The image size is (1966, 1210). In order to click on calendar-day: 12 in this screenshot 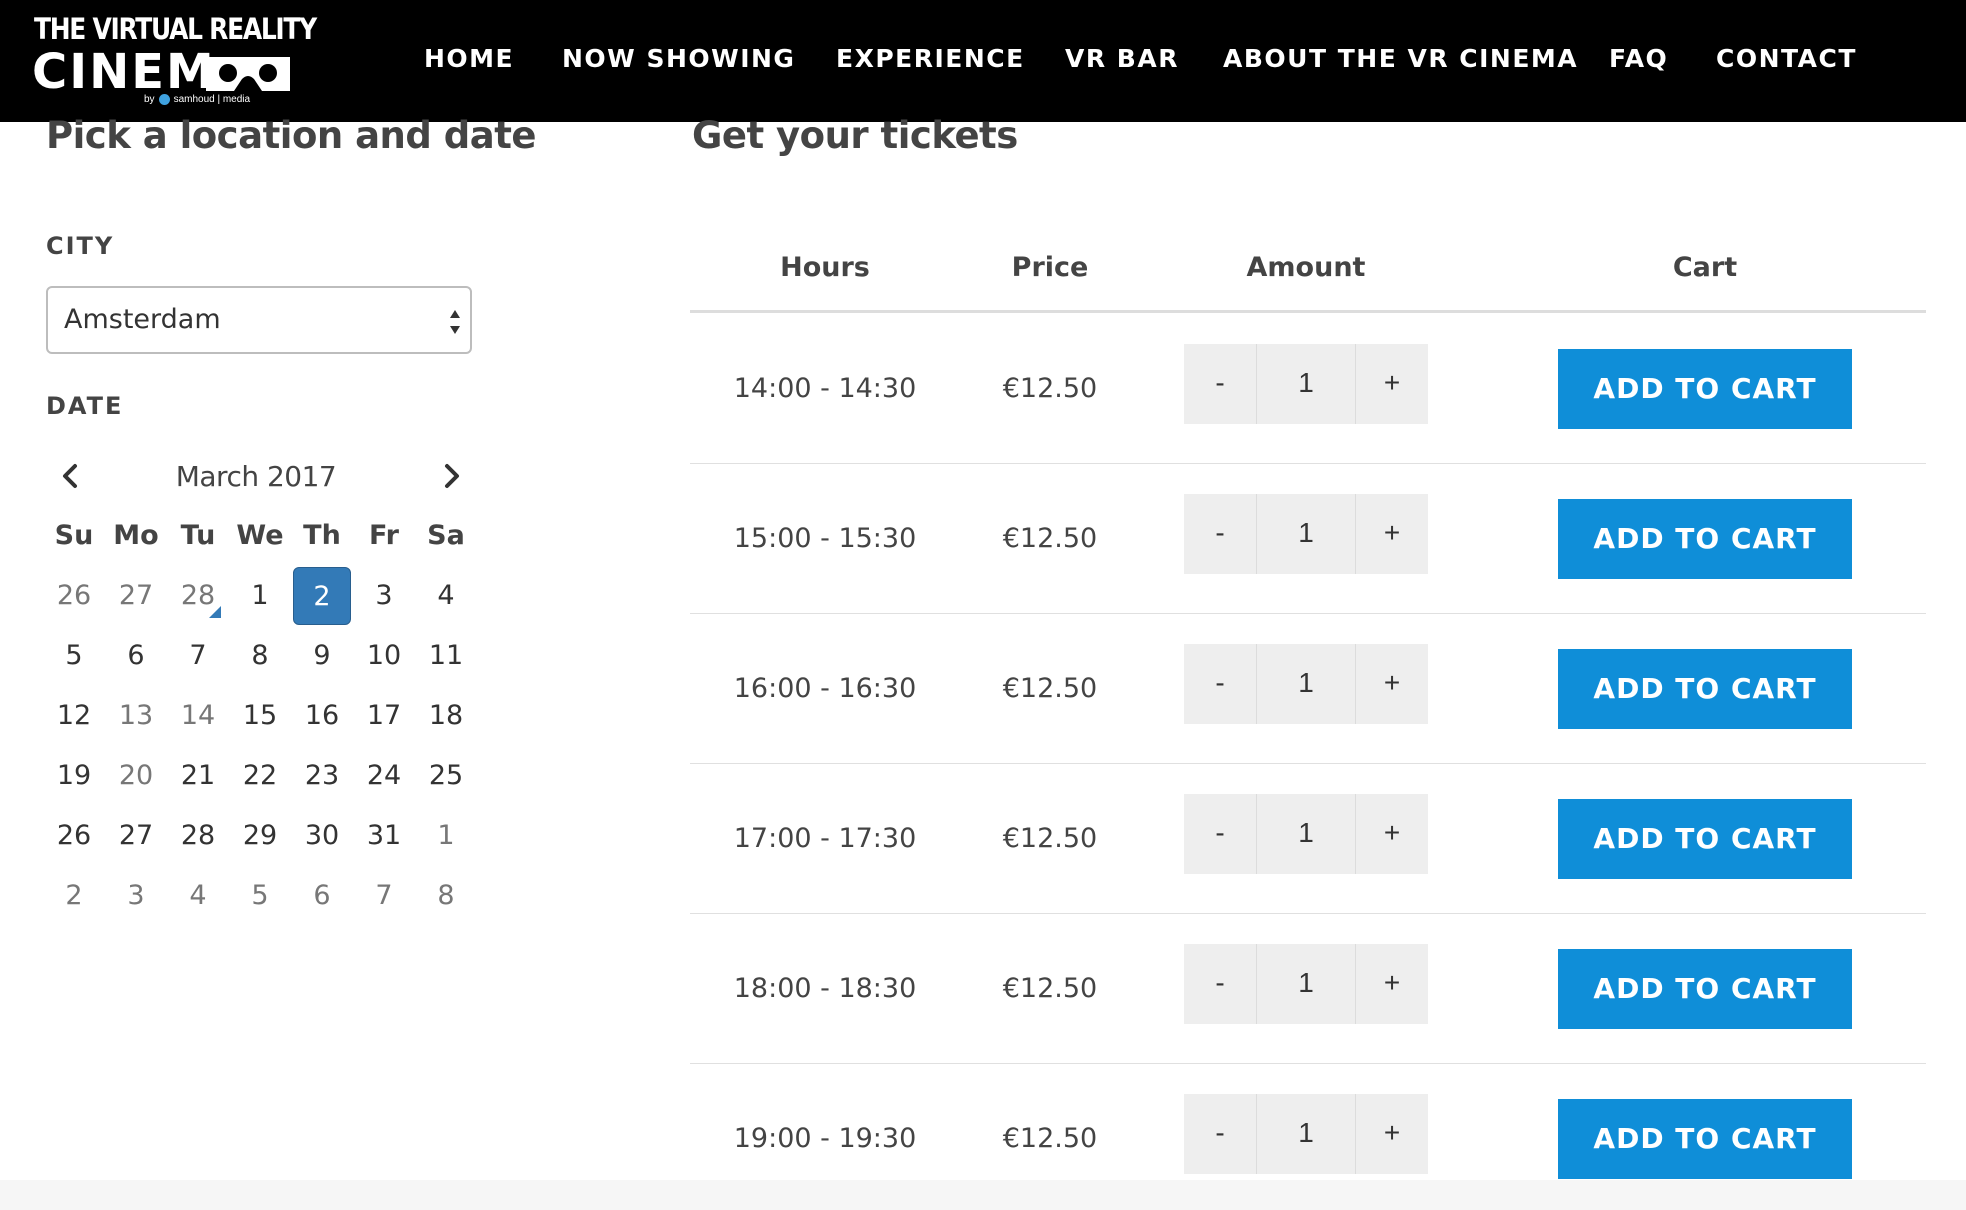, I will do `click(74, 716)`.